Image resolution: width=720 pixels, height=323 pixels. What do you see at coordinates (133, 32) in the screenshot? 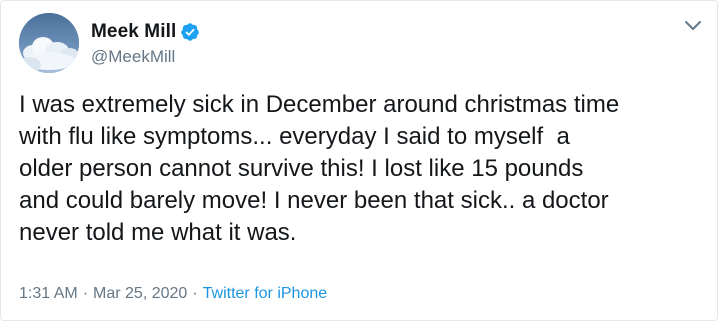
I see `display-name: Meek Mill` at bounding box center [133, 32].